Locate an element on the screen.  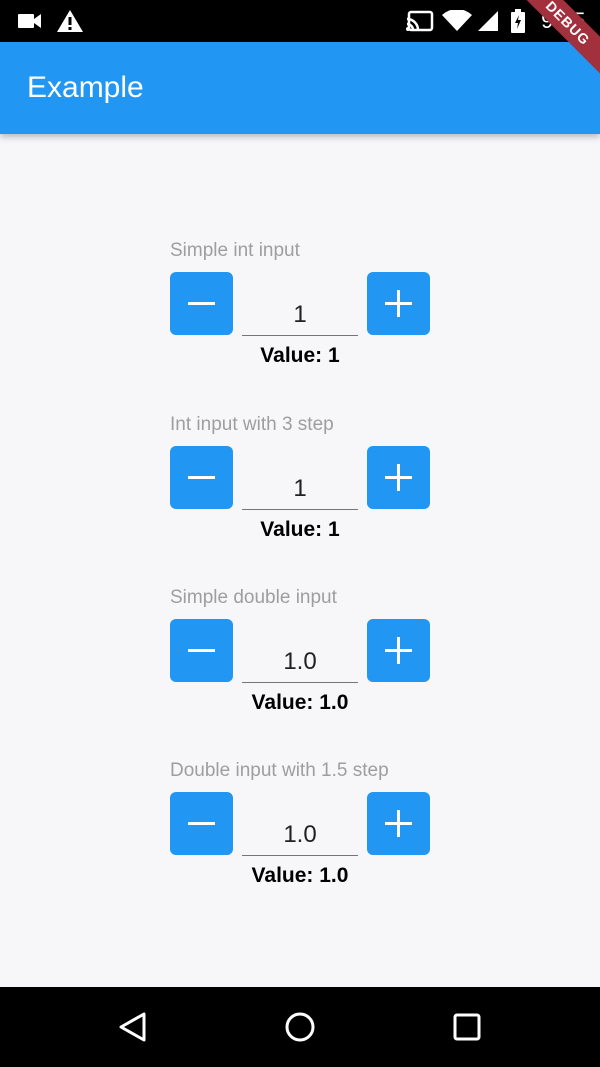
input-label: Double input with 1.5 step is located at coordinates (279, 770).